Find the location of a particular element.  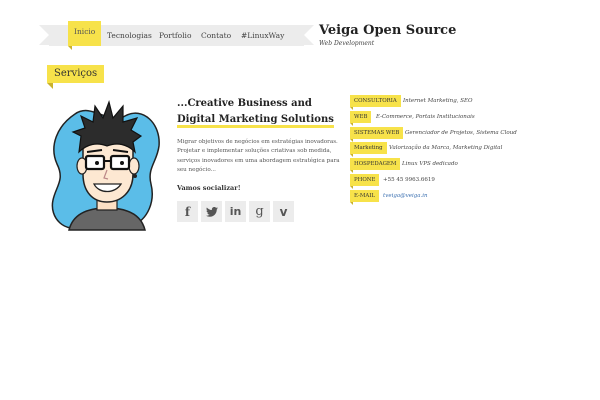

service-value: Linux VPS dedicado is located at coordinates (430, 164).